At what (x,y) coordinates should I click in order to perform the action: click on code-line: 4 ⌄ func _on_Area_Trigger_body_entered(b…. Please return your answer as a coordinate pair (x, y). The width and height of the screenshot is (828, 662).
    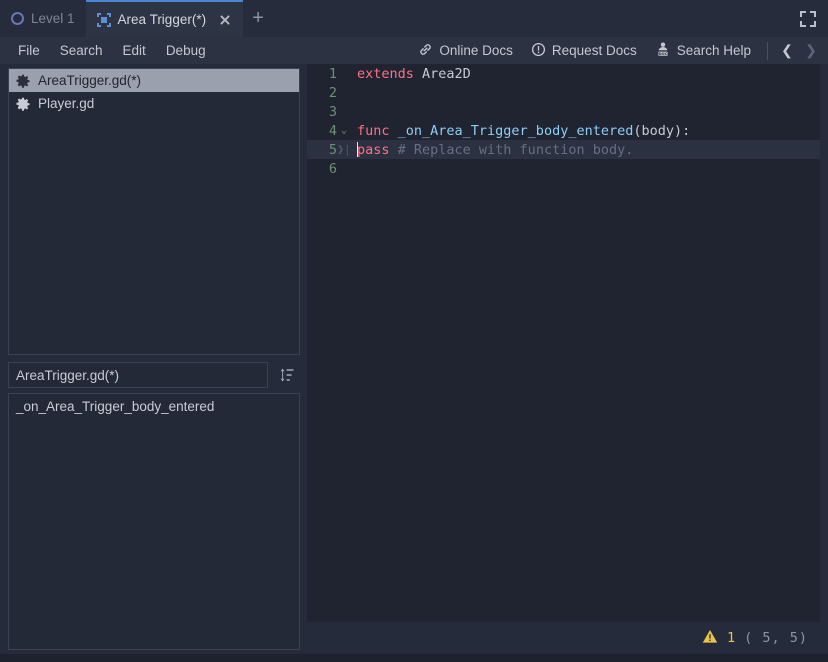
    Looking at the image, I should click on (563, 130).